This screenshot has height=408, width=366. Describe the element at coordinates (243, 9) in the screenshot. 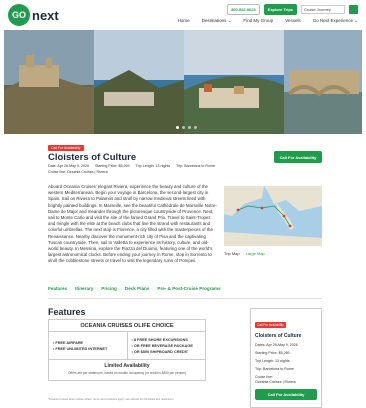

I see `phone-number: 800.842.9023` at that location.